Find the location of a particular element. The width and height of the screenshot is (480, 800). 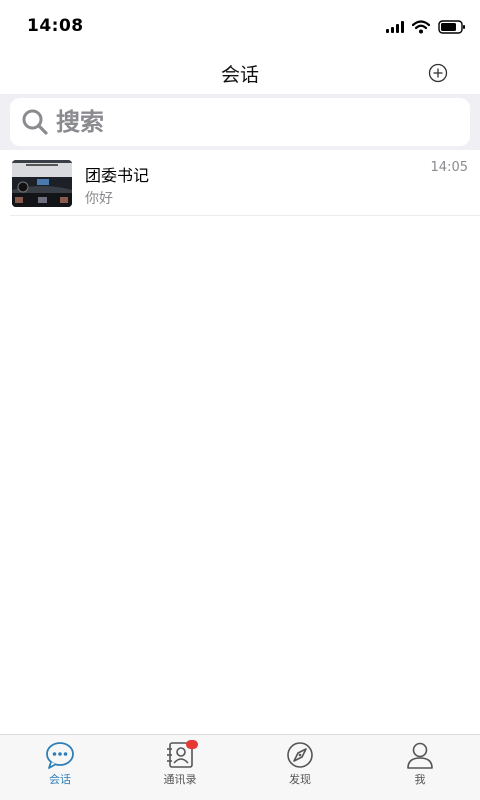

conversation-item: 团委书记 你好 14:05 is located at coordinates (245, 183).